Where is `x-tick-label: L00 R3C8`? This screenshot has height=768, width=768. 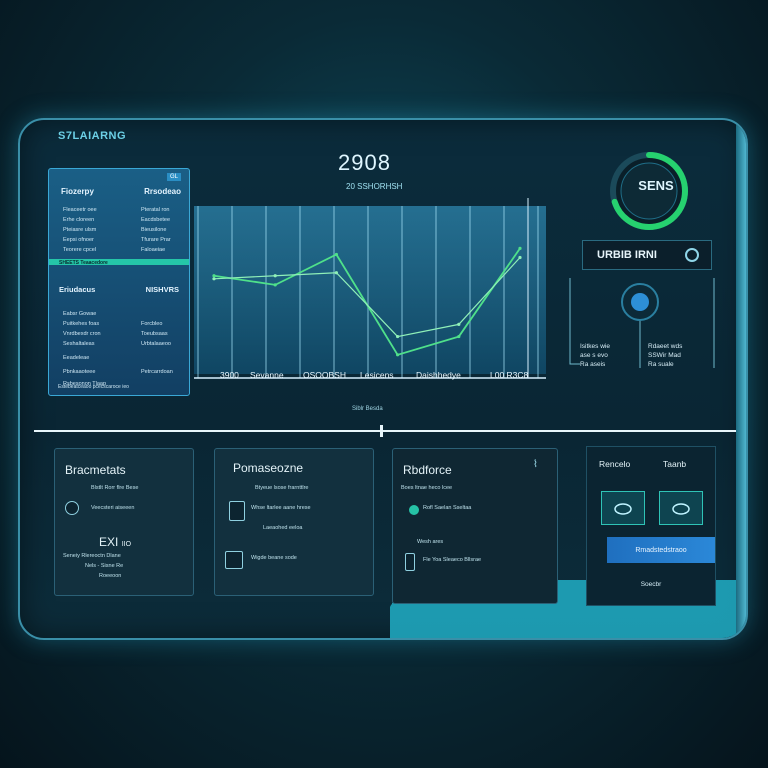
x-tick-label: L00 R3C8 is located at coordinates (509, 375).